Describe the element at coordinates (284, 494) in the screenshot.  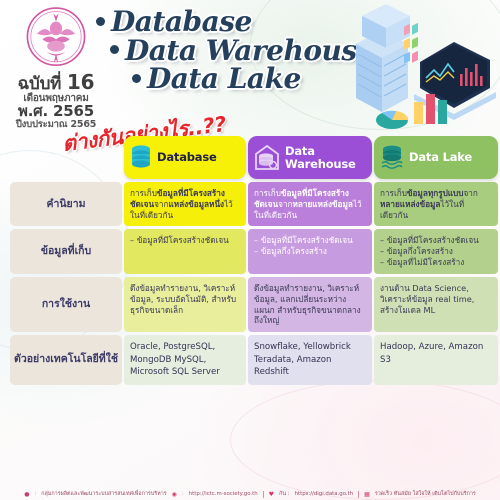
I see `footer-follow-label: กัน :` at that location.